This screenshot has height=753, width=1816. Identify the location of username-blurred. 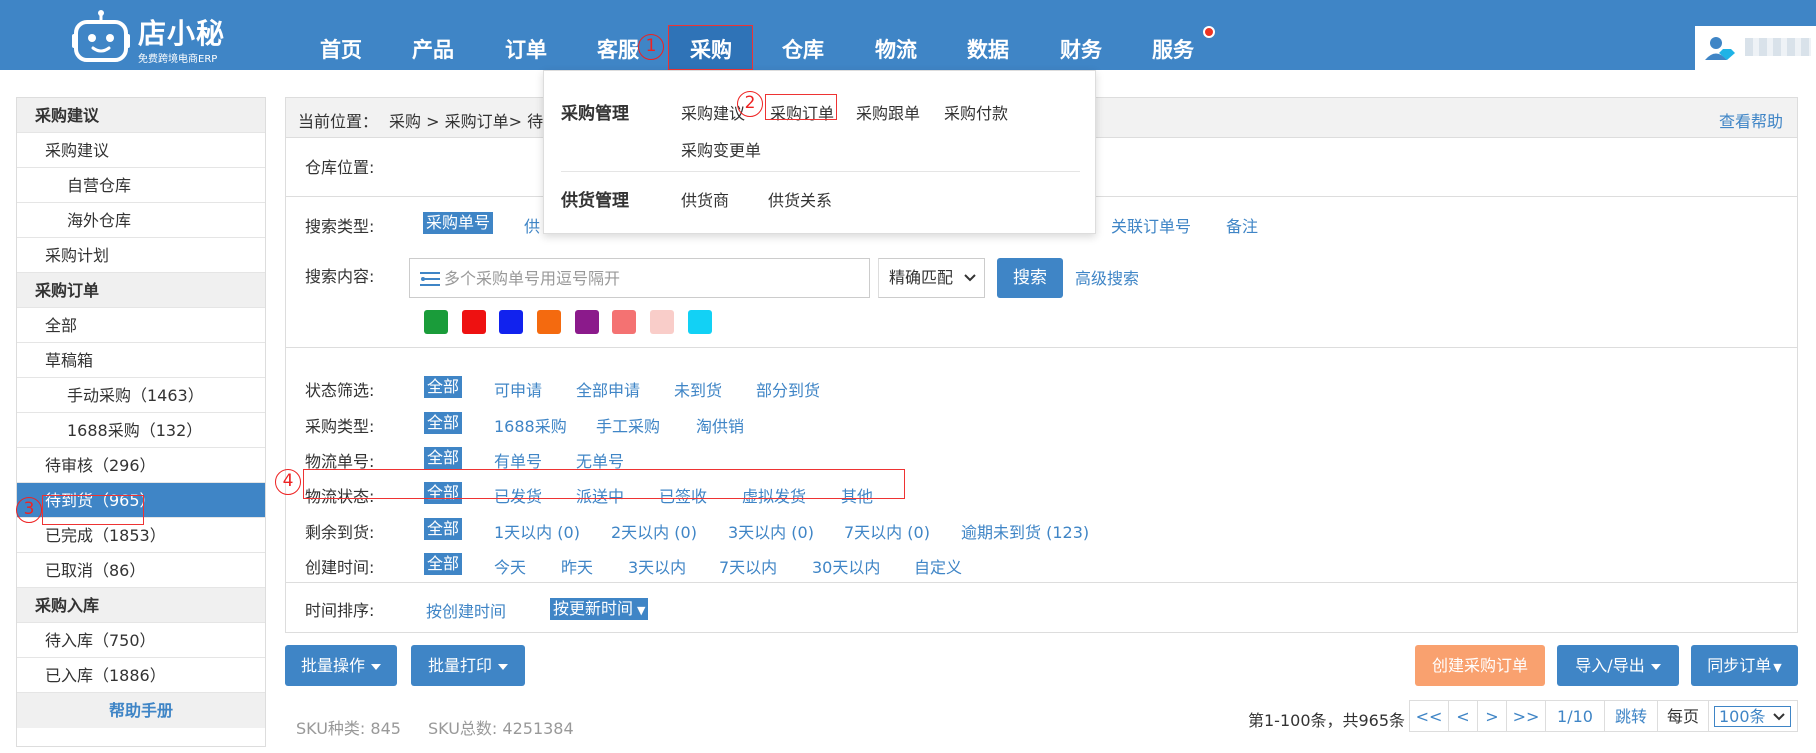
(1778, 47).